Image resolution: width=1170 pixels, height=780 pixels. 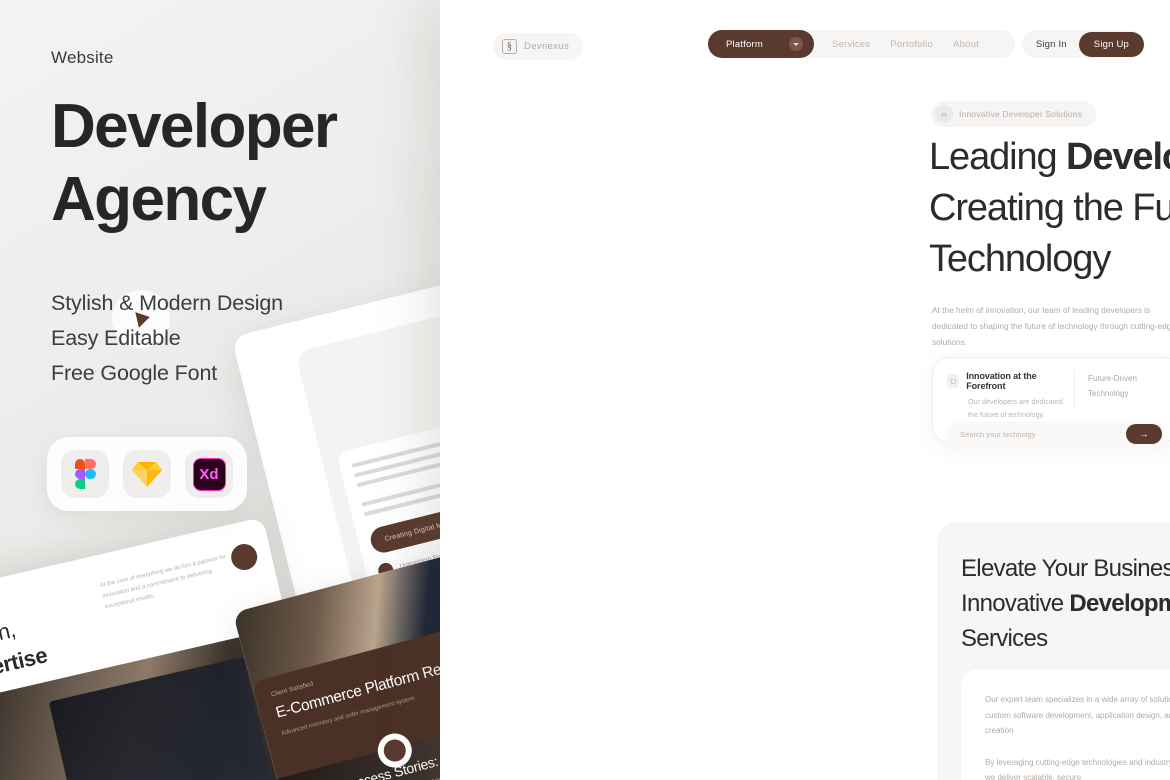 I want to click on figma-icon, so click(x=85, y=474).